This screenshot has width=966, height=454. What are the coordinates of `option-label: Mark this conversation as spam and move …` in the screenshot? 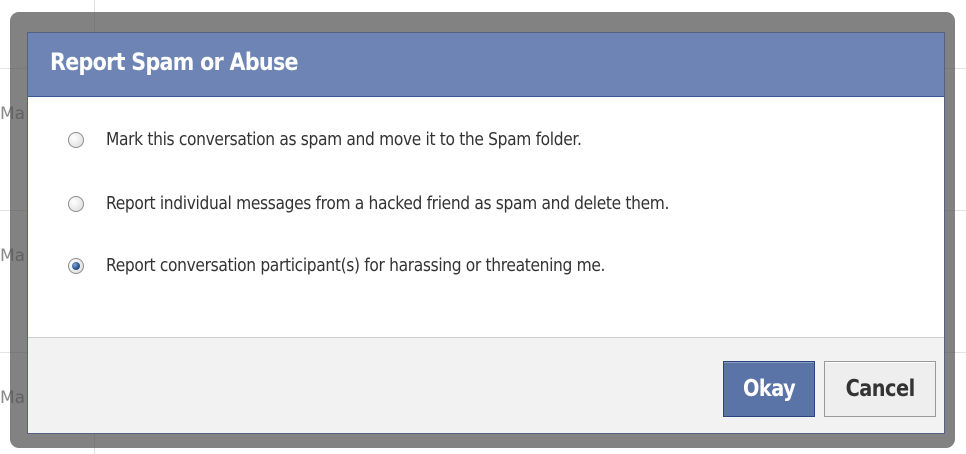 It's located at (344, 139).